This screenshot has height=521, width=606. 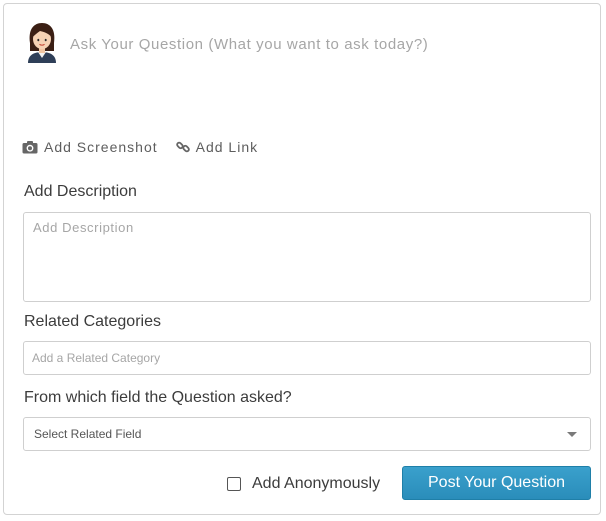 What do you see at coordinates (158, 397) in the screenshot?
I see `field-heading: From which field the Question asked?` at bounding box center [158, 397].